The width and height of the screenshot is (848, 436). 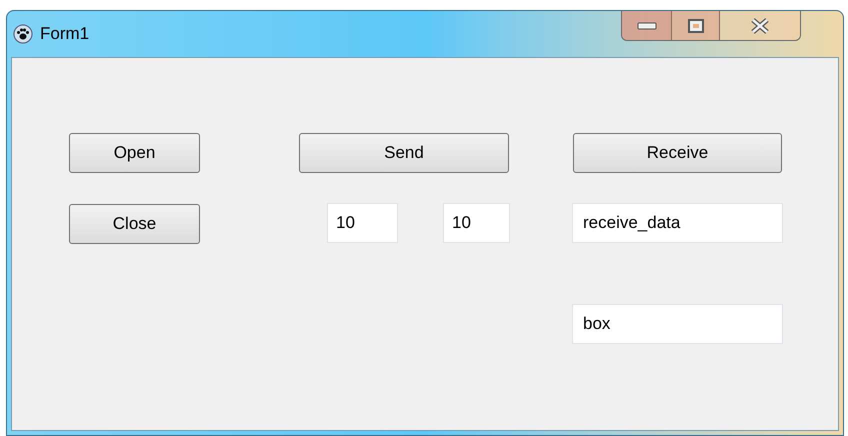 I want to click on receive-button: Receive, so click(x=677, y=153).